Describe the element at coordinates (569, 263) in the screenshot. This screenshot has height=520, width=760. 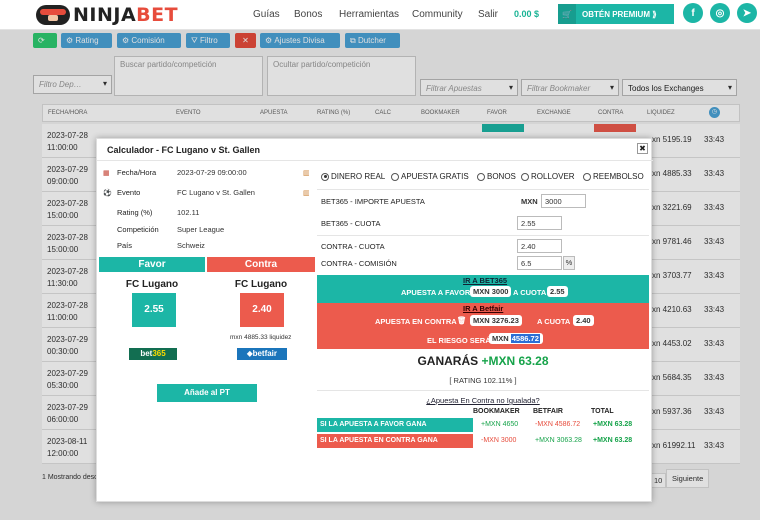
I see `percent-addon: %` at that location.